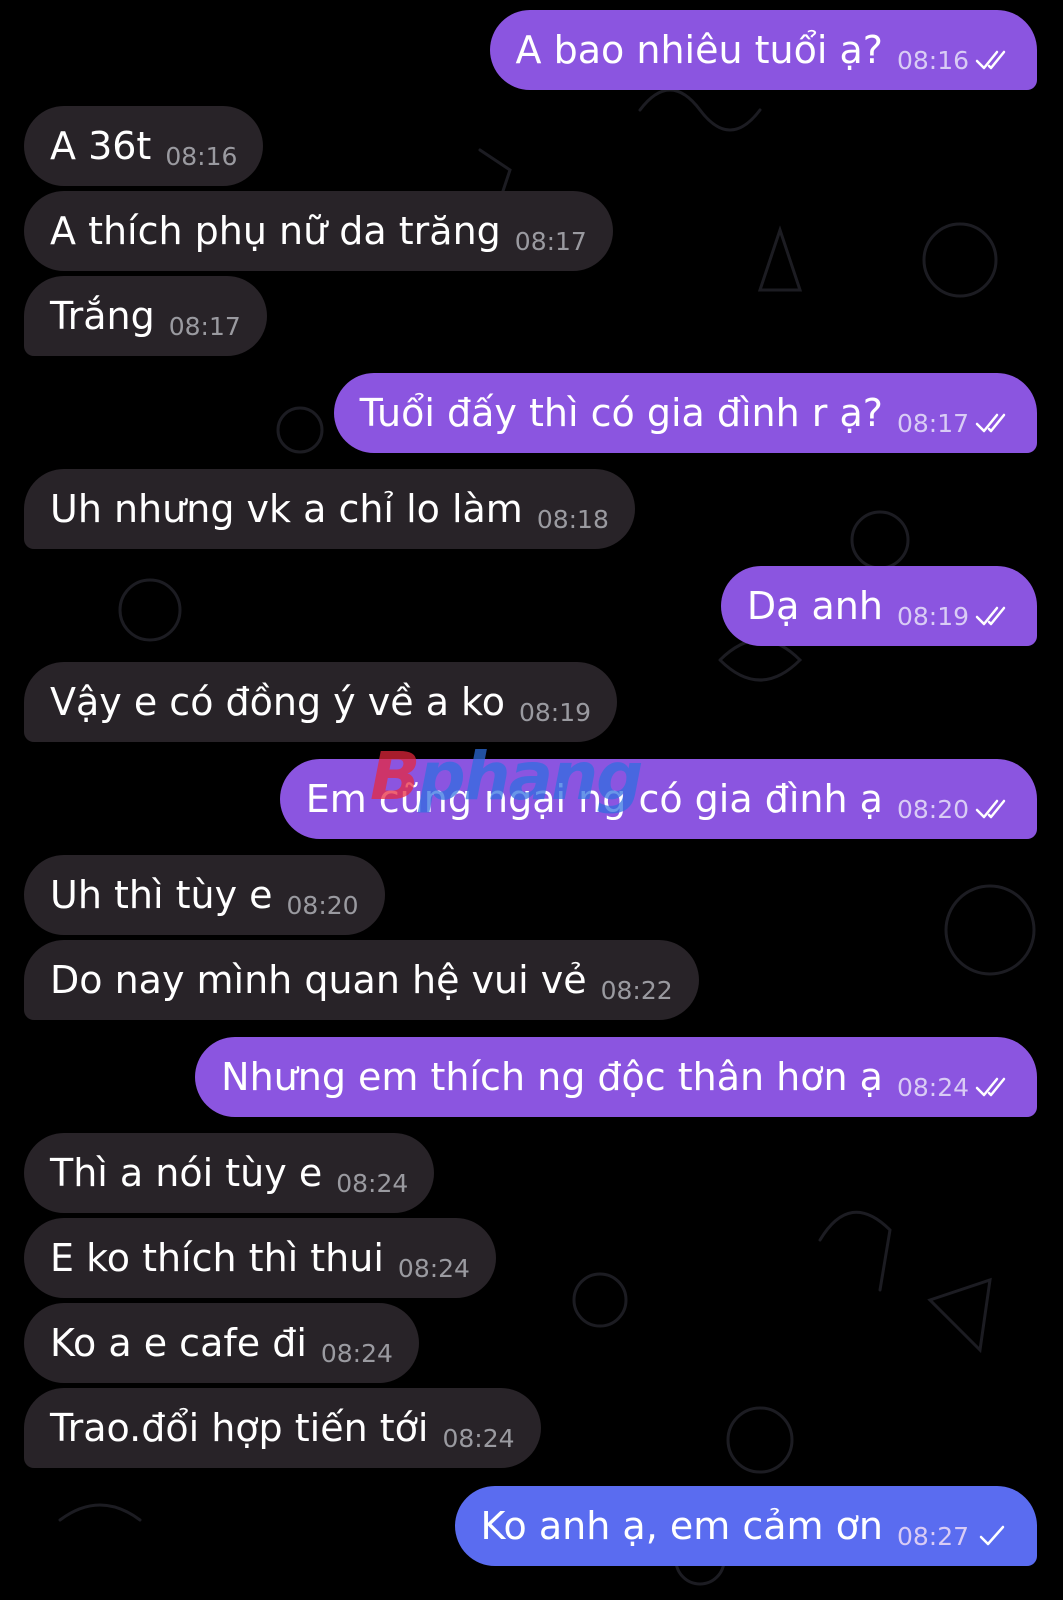 The height and width of the screenshot is (1600, 1063). Describe the element at coordinates (594, 799) in the screenshot. I see `message-text: Em cũng ngại ng có gia đình ạ` at that location.